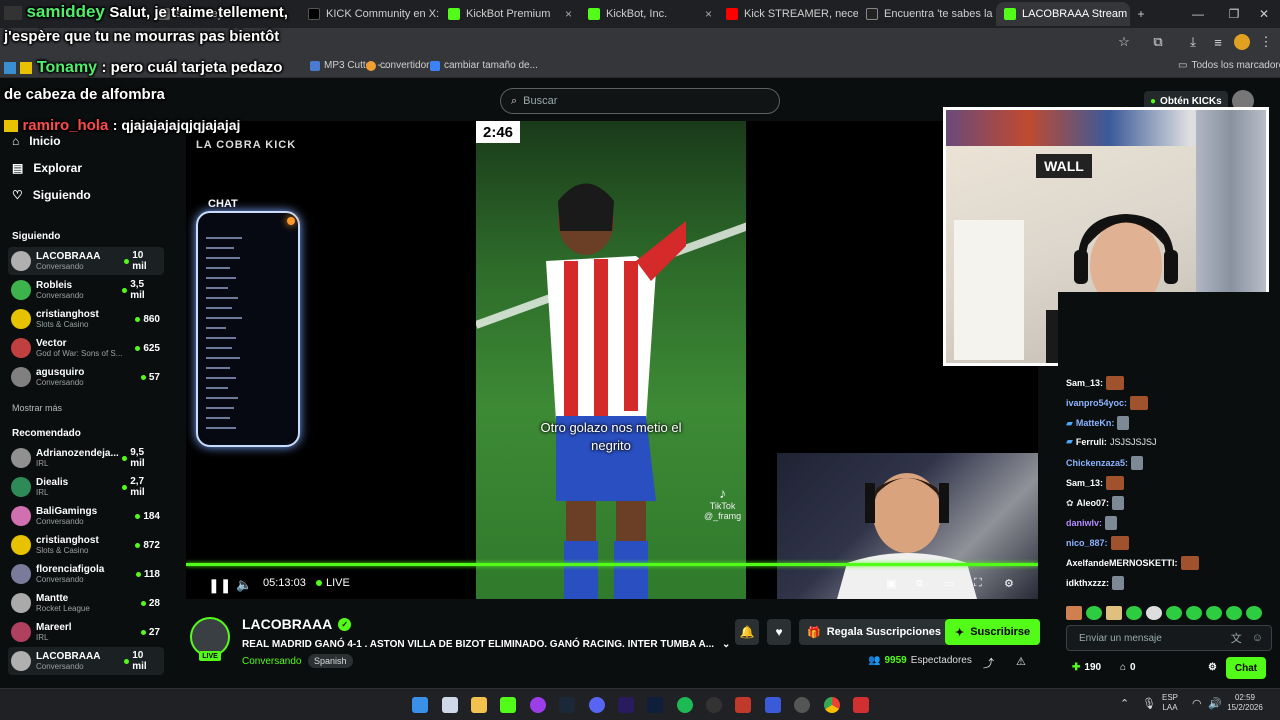  I want to click on tab-kickbot-premium: KickBot Premium ×, so click(510, 14).